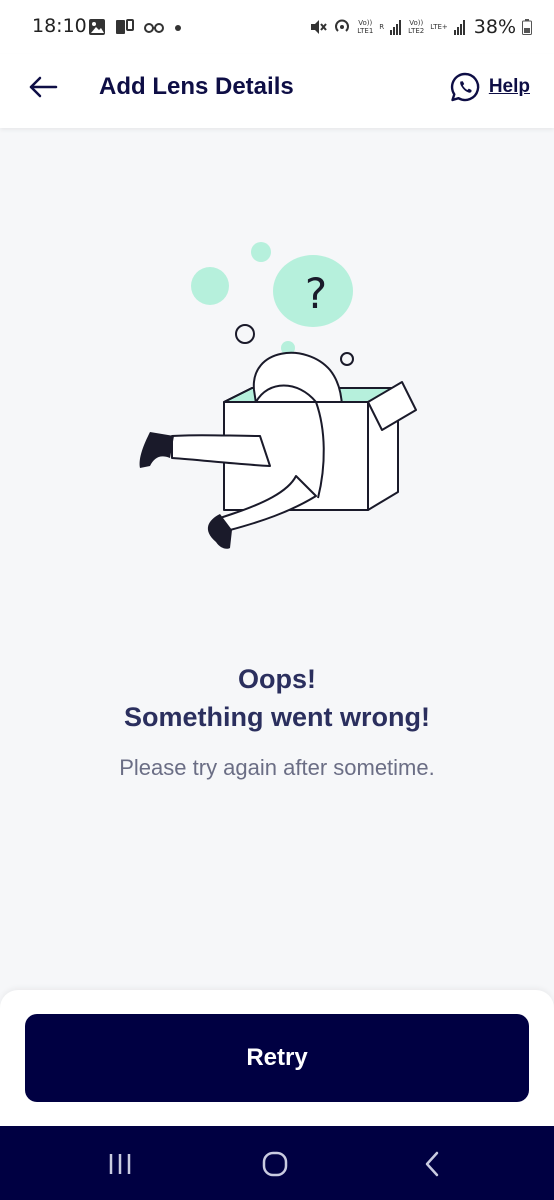 This screenshot has width=554, height=1200. I want to click on retry-button: Retry, so click(277, 1058).